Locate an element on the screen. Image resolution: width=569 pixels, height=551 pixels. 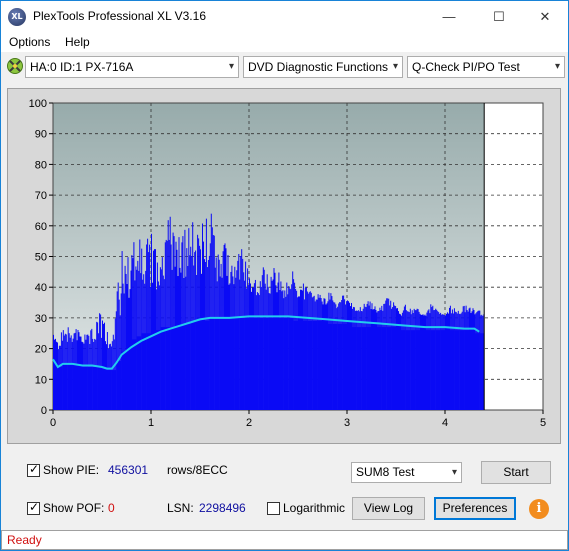
window-title: PlexTools Professional XL V3.16 is located at coordinates (119, 16).